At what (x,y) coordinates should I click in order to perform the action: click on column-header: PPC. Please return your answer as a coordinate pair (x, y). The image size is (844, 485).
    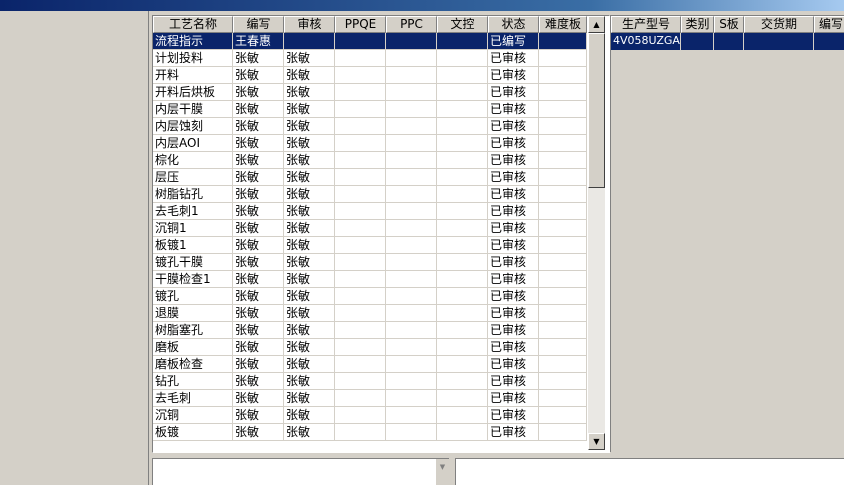
    Looking at the image, I should click on (411, 24).